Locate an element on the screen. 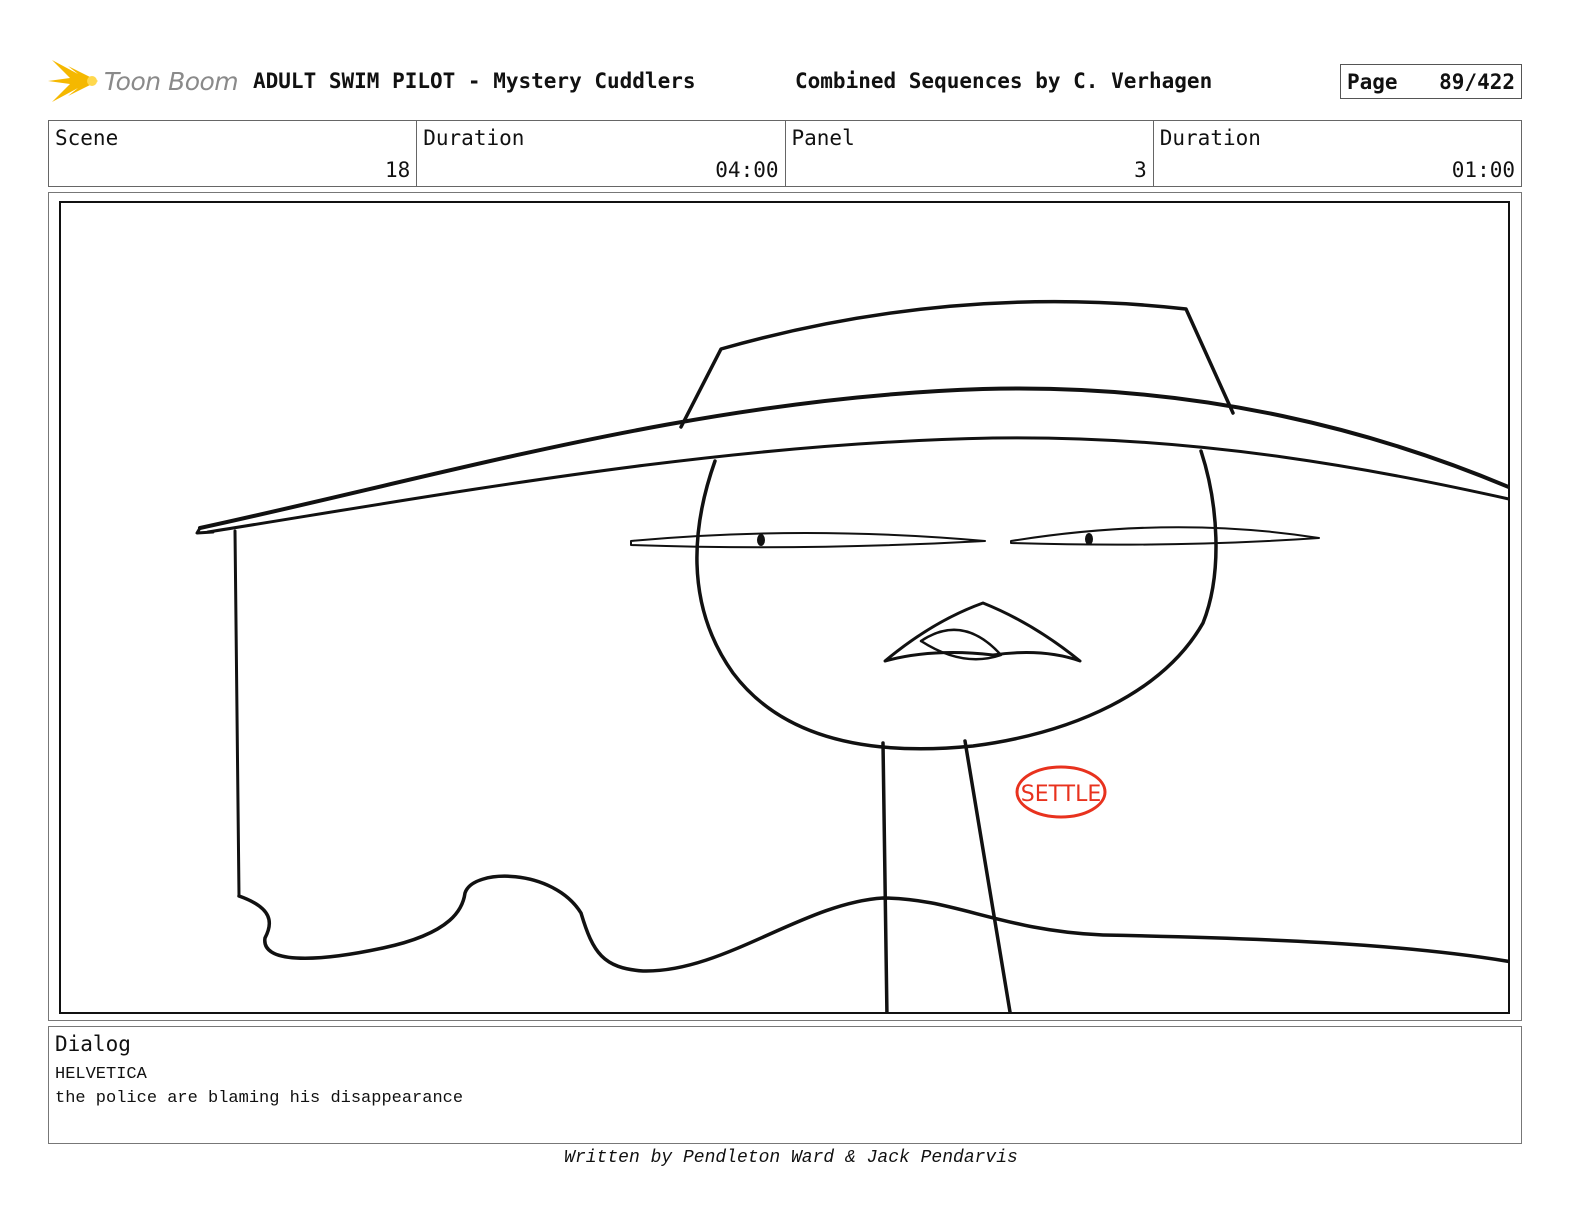 The height and width of the screenshot is (1225, 1582). dialog-speaker: HELVETICA is located at coordinates (101, 1074).